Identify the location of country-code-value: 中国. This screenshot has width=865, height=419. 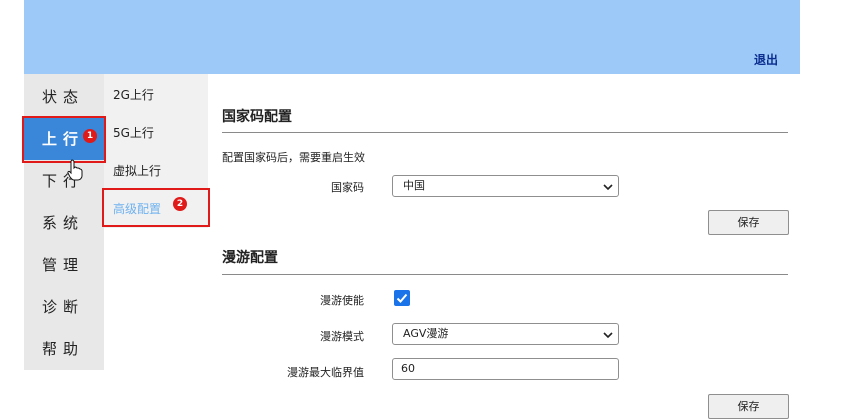
(414, 185).